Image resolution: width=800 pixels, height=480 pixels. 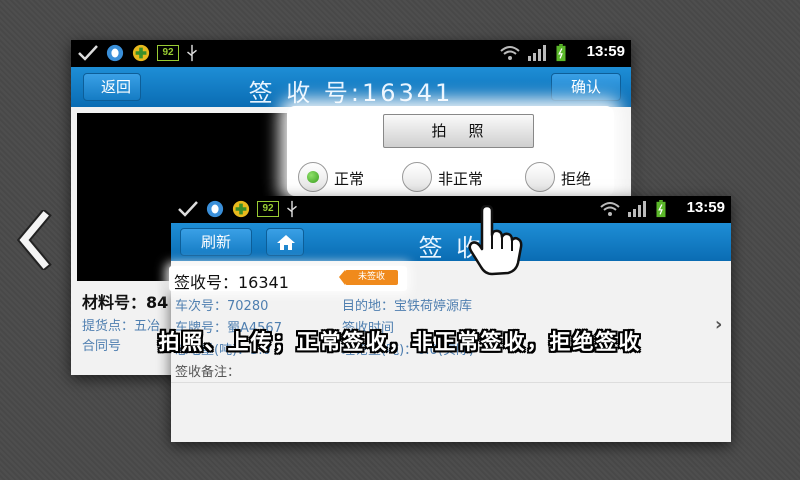 I want to click on sign-dialog: 拍照 正常 非正常 拒绝, so click(x=450, y=151).